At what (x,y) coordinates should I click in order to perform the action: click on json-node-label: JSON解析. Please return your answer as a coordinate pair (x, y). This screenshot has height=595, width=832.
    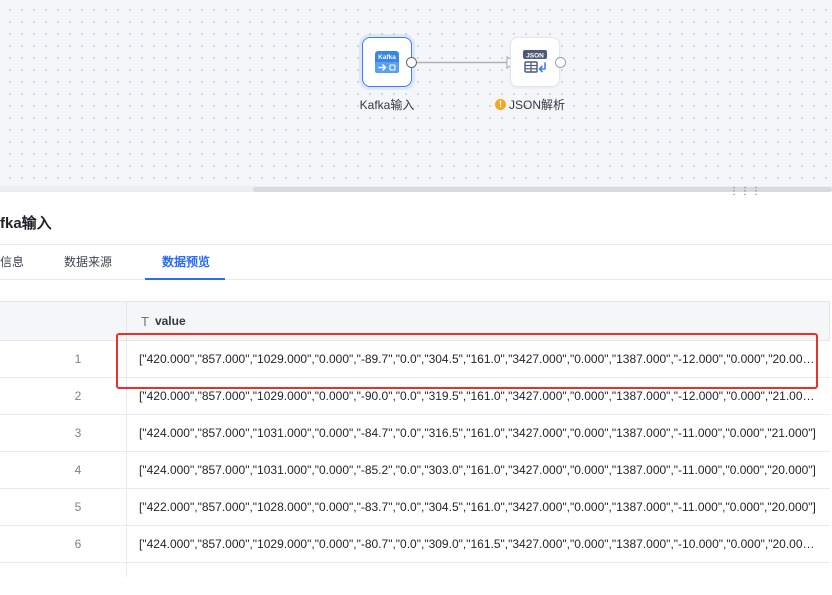
    Looking at the image, I should click on (536, 105).